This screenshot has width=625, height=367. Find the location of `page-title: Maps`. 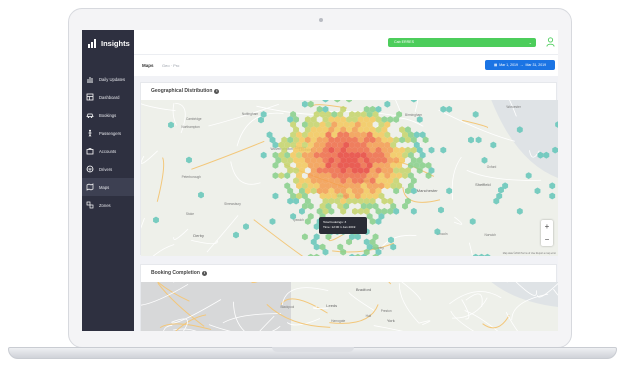

page-title: Maps is located at coordinates (148, 65).